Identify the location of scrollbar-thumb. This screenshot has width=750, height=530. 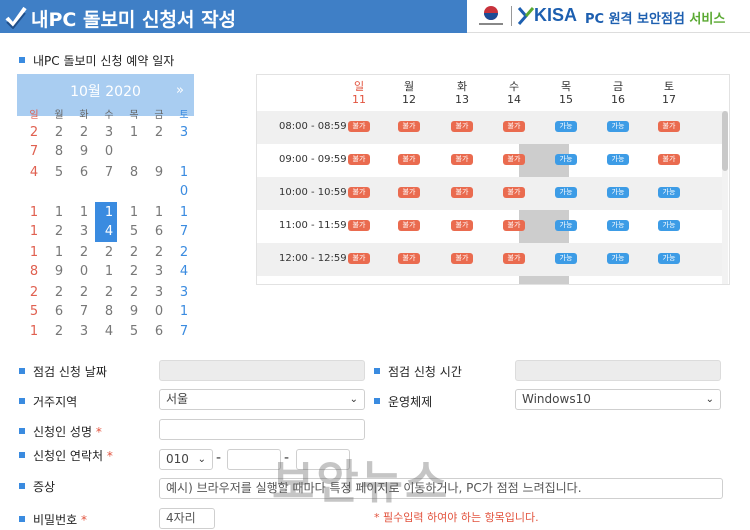
(725, 141).